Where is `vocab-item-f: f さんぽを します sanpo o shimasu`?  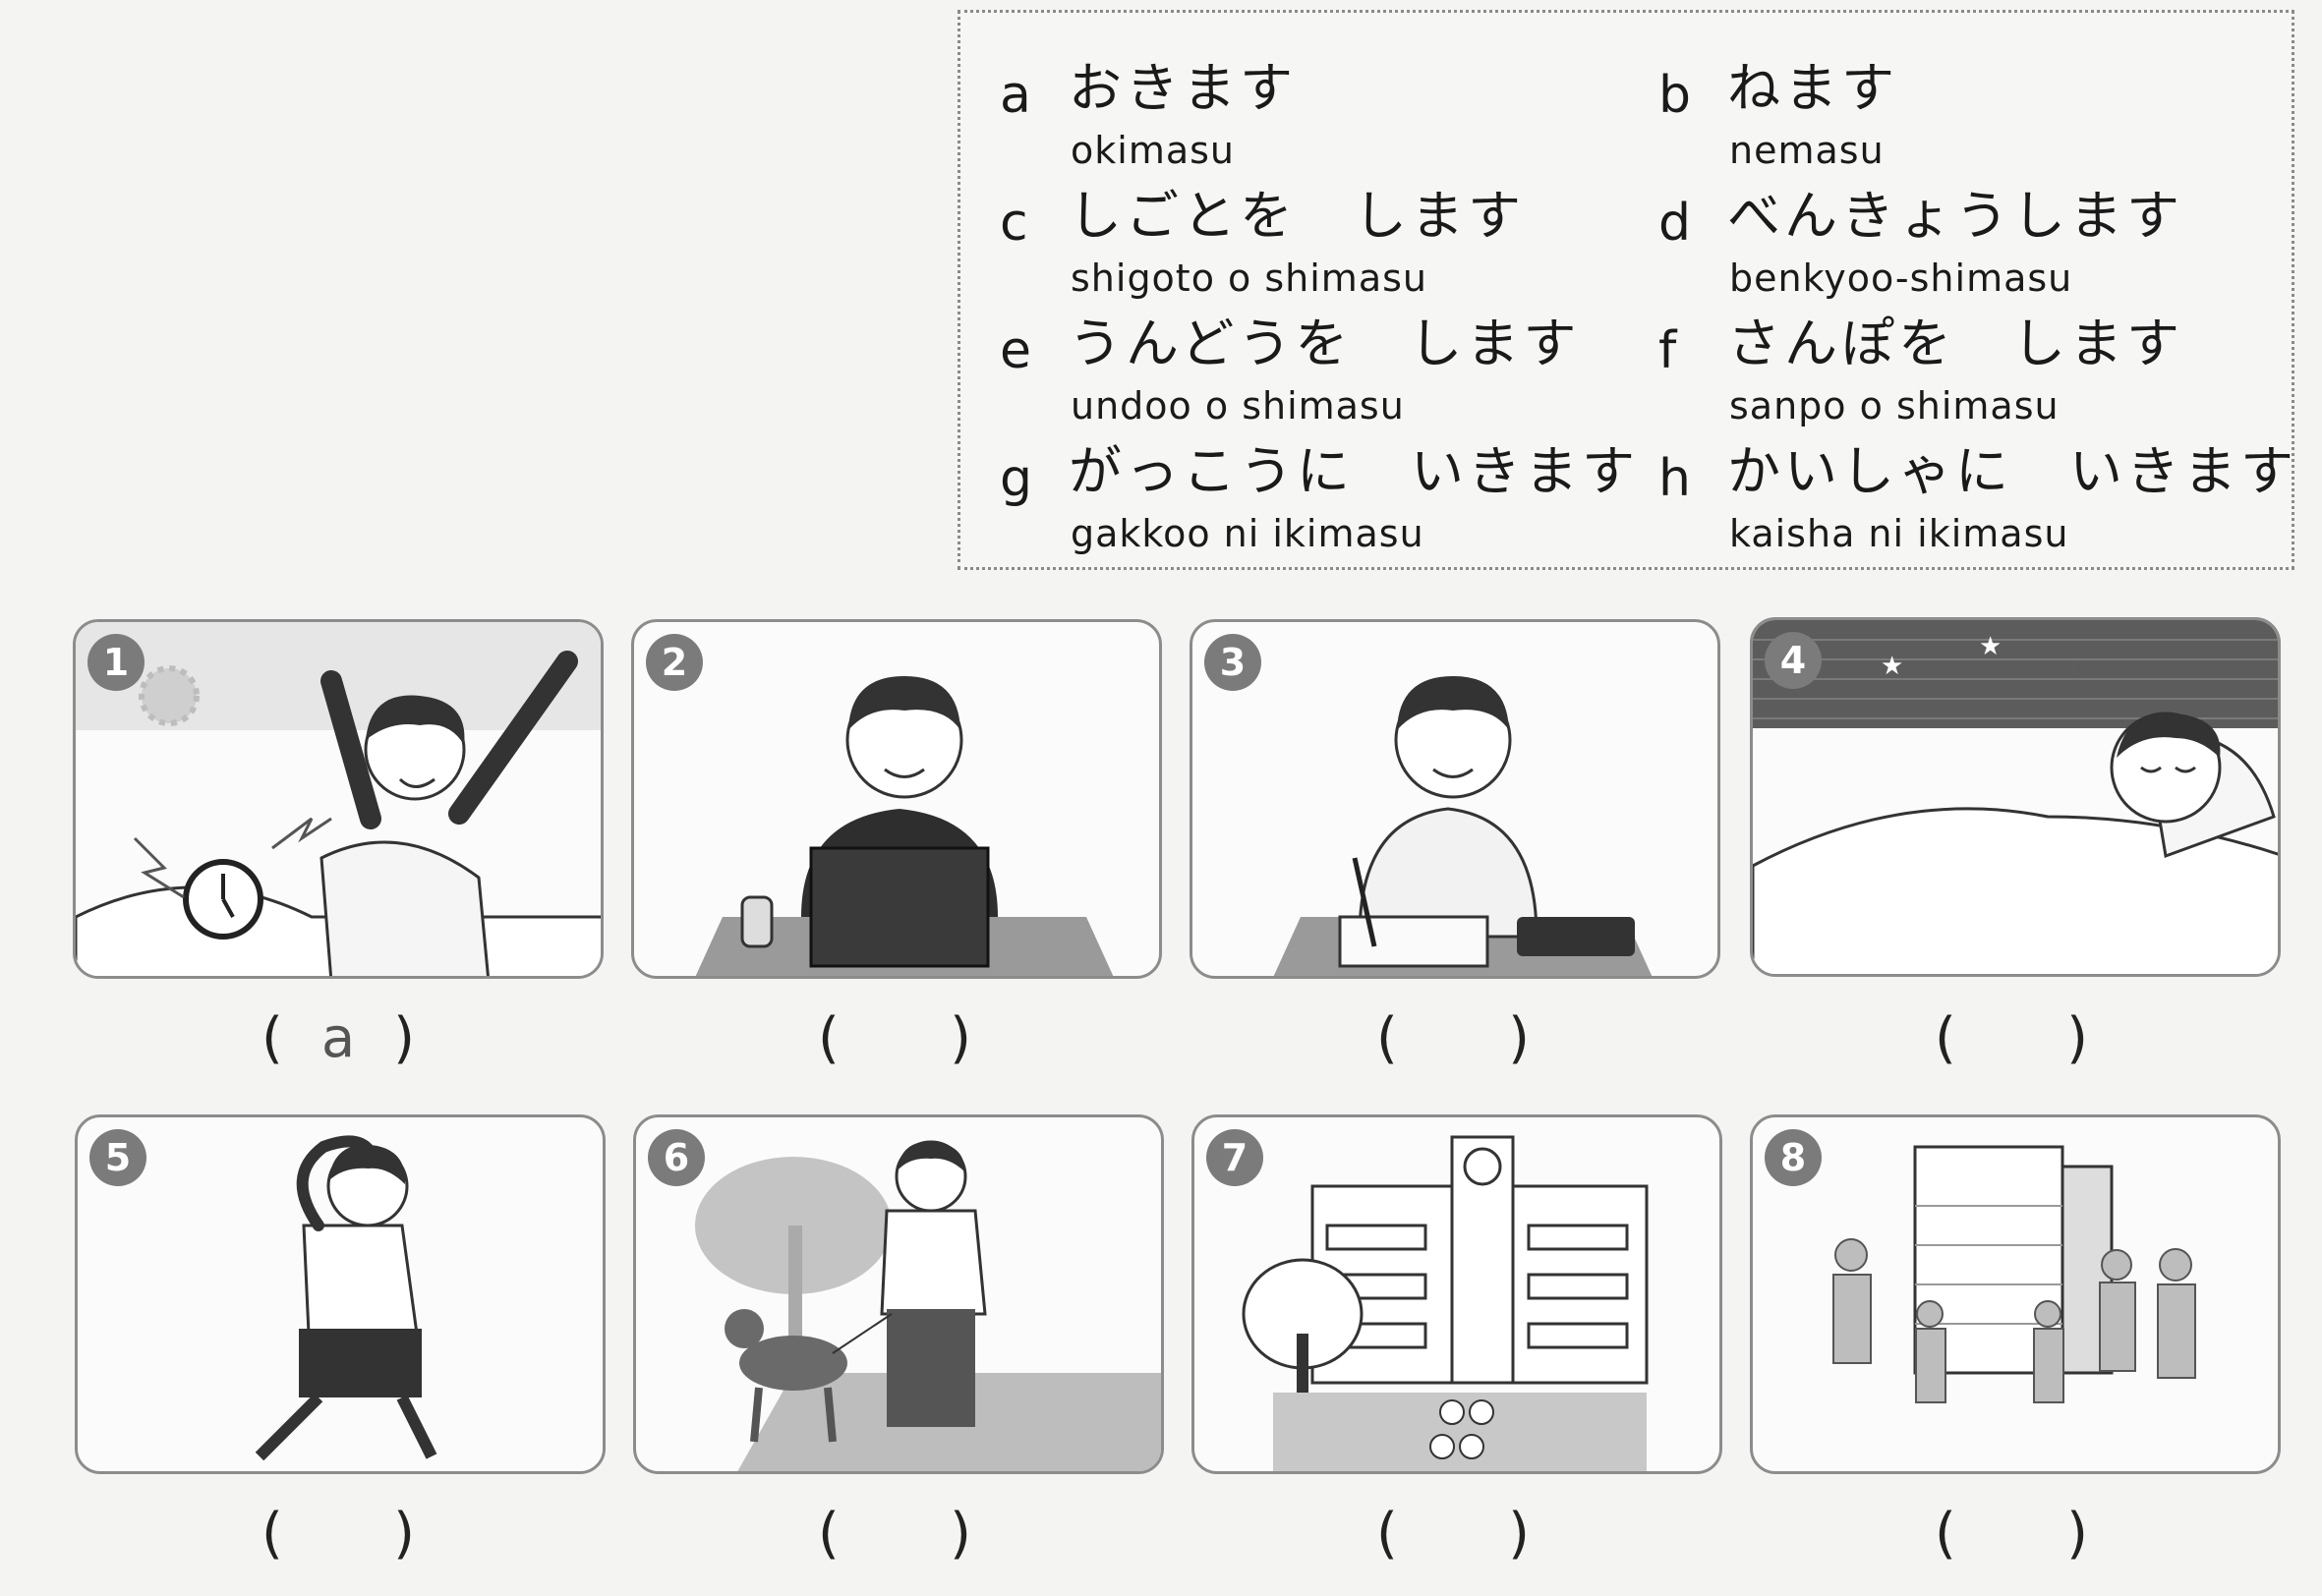
vocab-item-f: f さんぽを します sanpo o shimasu is located at coordinates (1933, 358).